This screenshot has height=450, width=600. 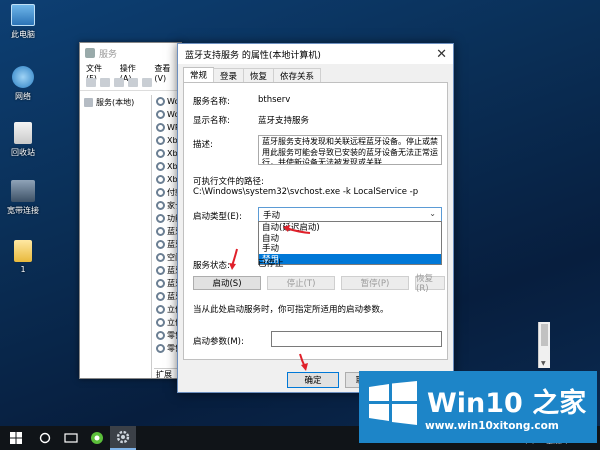 I want to click on desktop-network-icon: 网络, so click(x=23, y=84).